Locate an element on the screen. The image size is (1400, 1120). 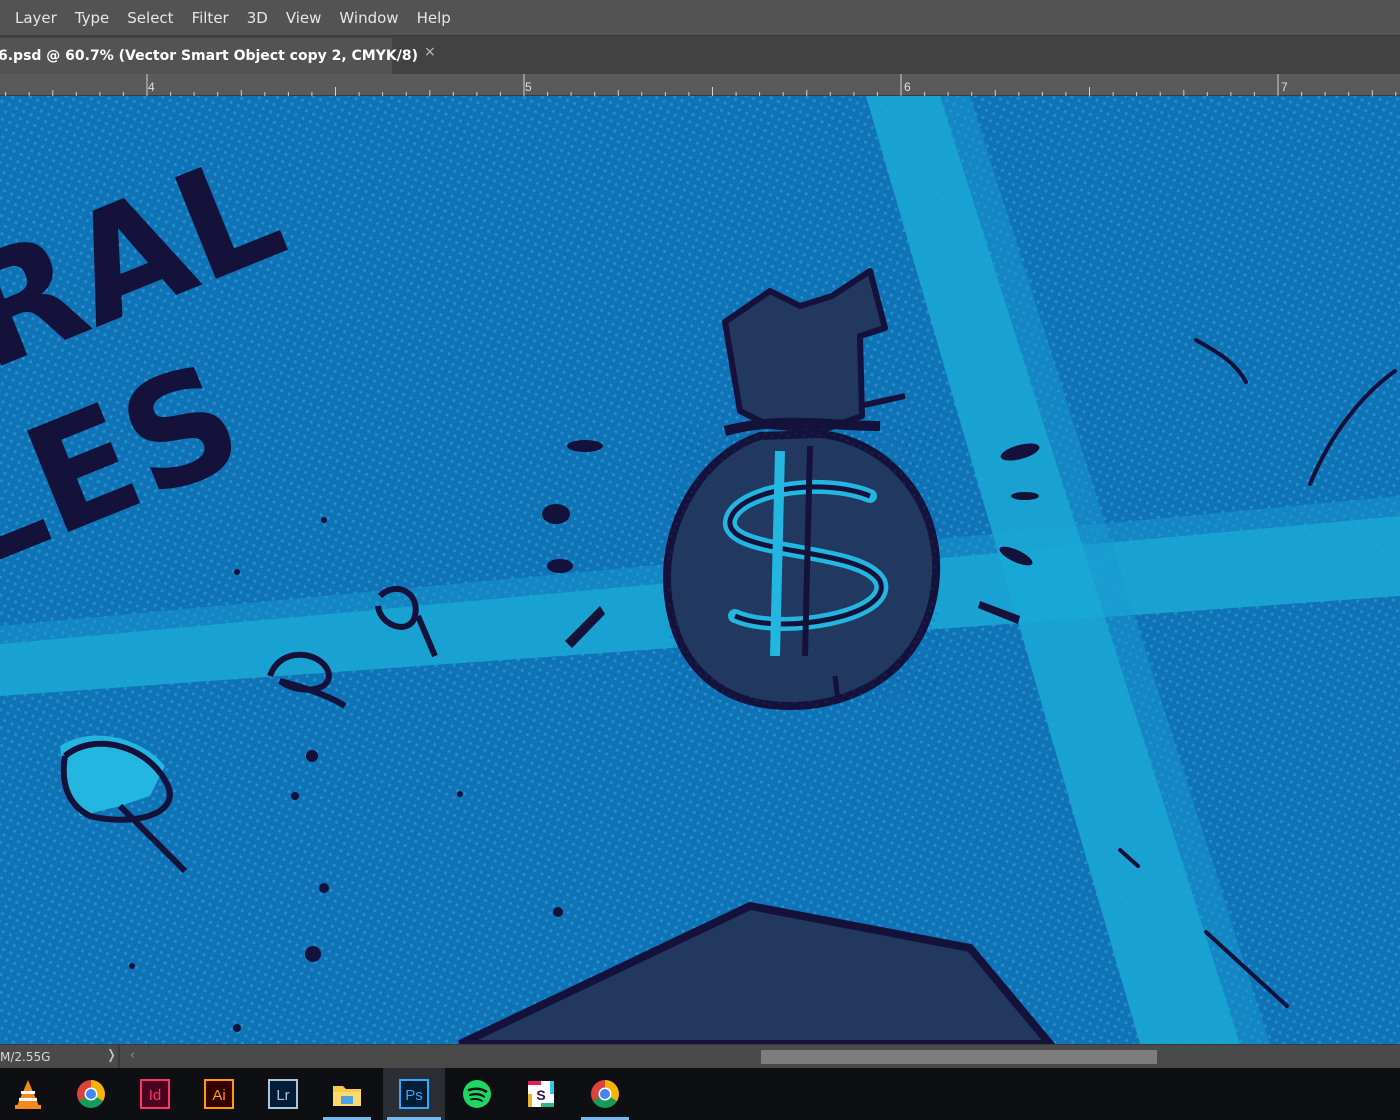
ruler-label-6: 6 is located at coordinates (907, 87).